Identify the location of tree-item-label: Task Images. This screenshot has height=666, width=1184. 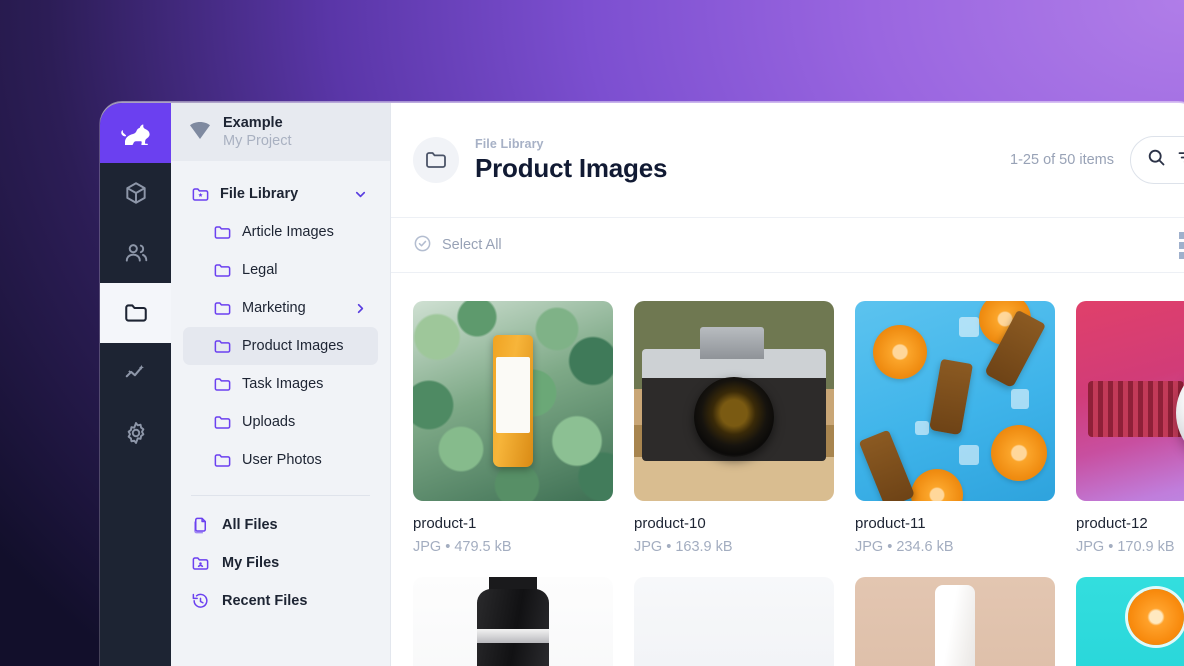
(283, 384).